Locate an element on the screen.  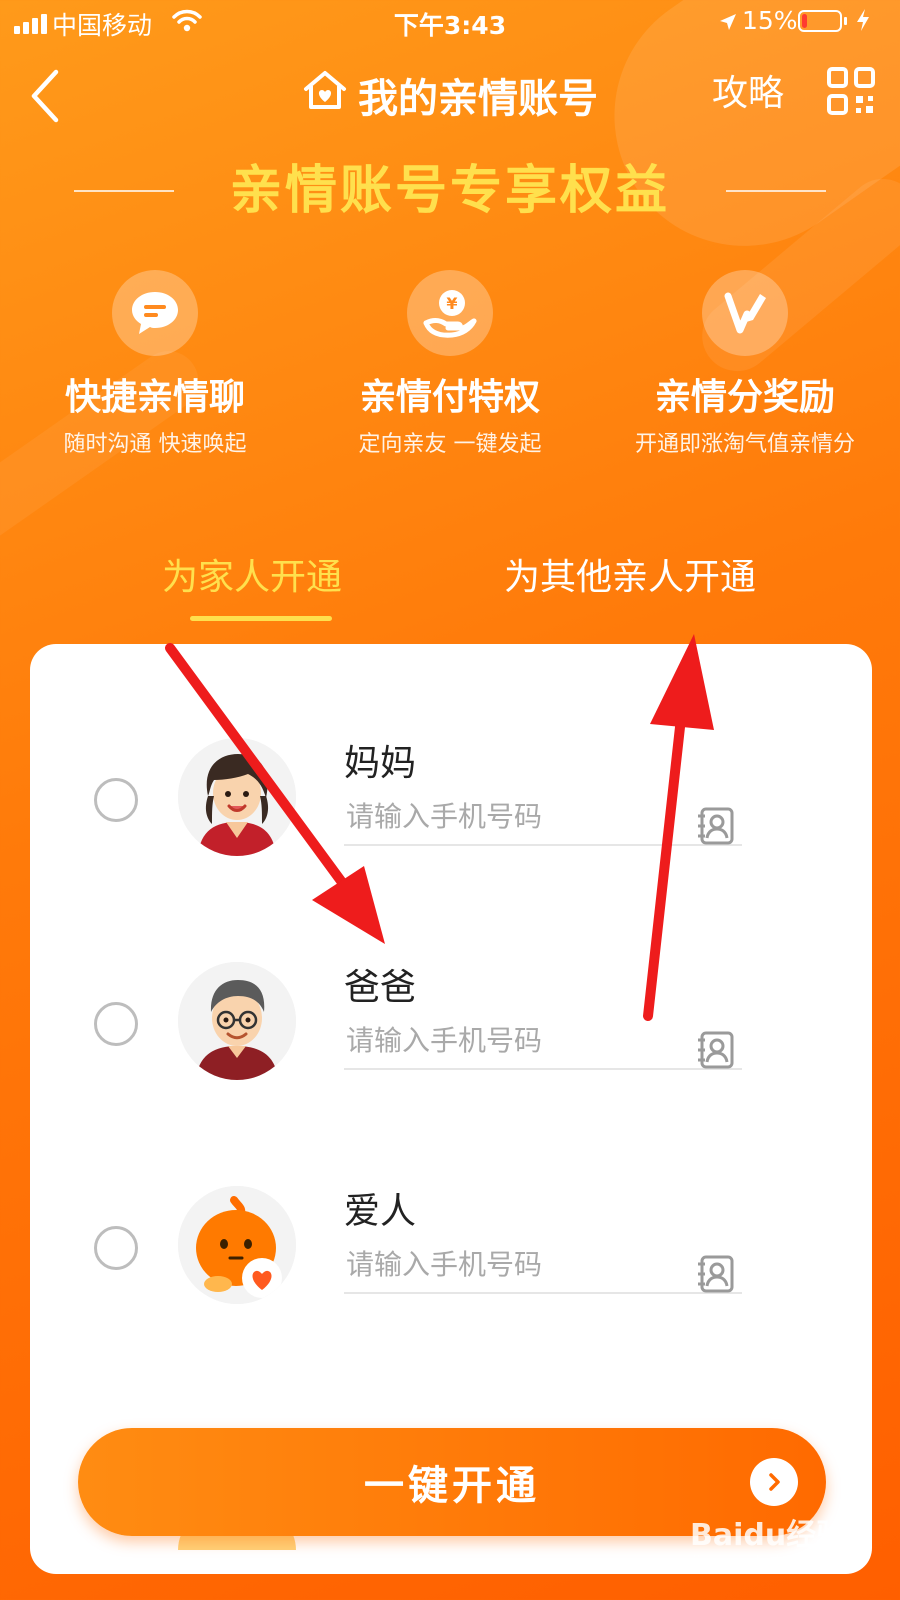
qr-code-button is located at coordinates (851, 93).